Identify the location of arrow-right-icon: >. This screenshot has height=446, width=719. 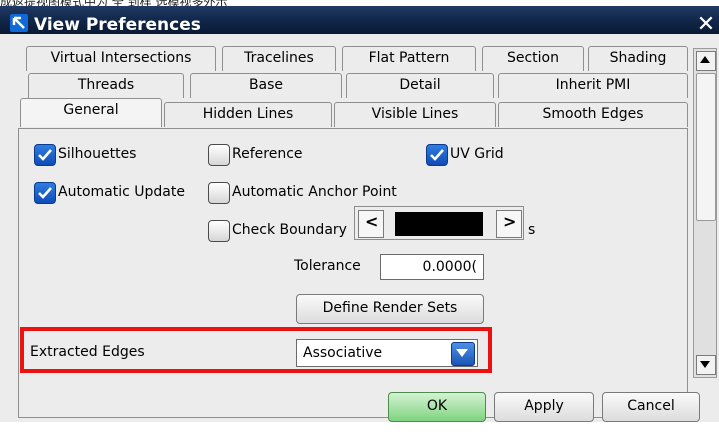
(509, 224).